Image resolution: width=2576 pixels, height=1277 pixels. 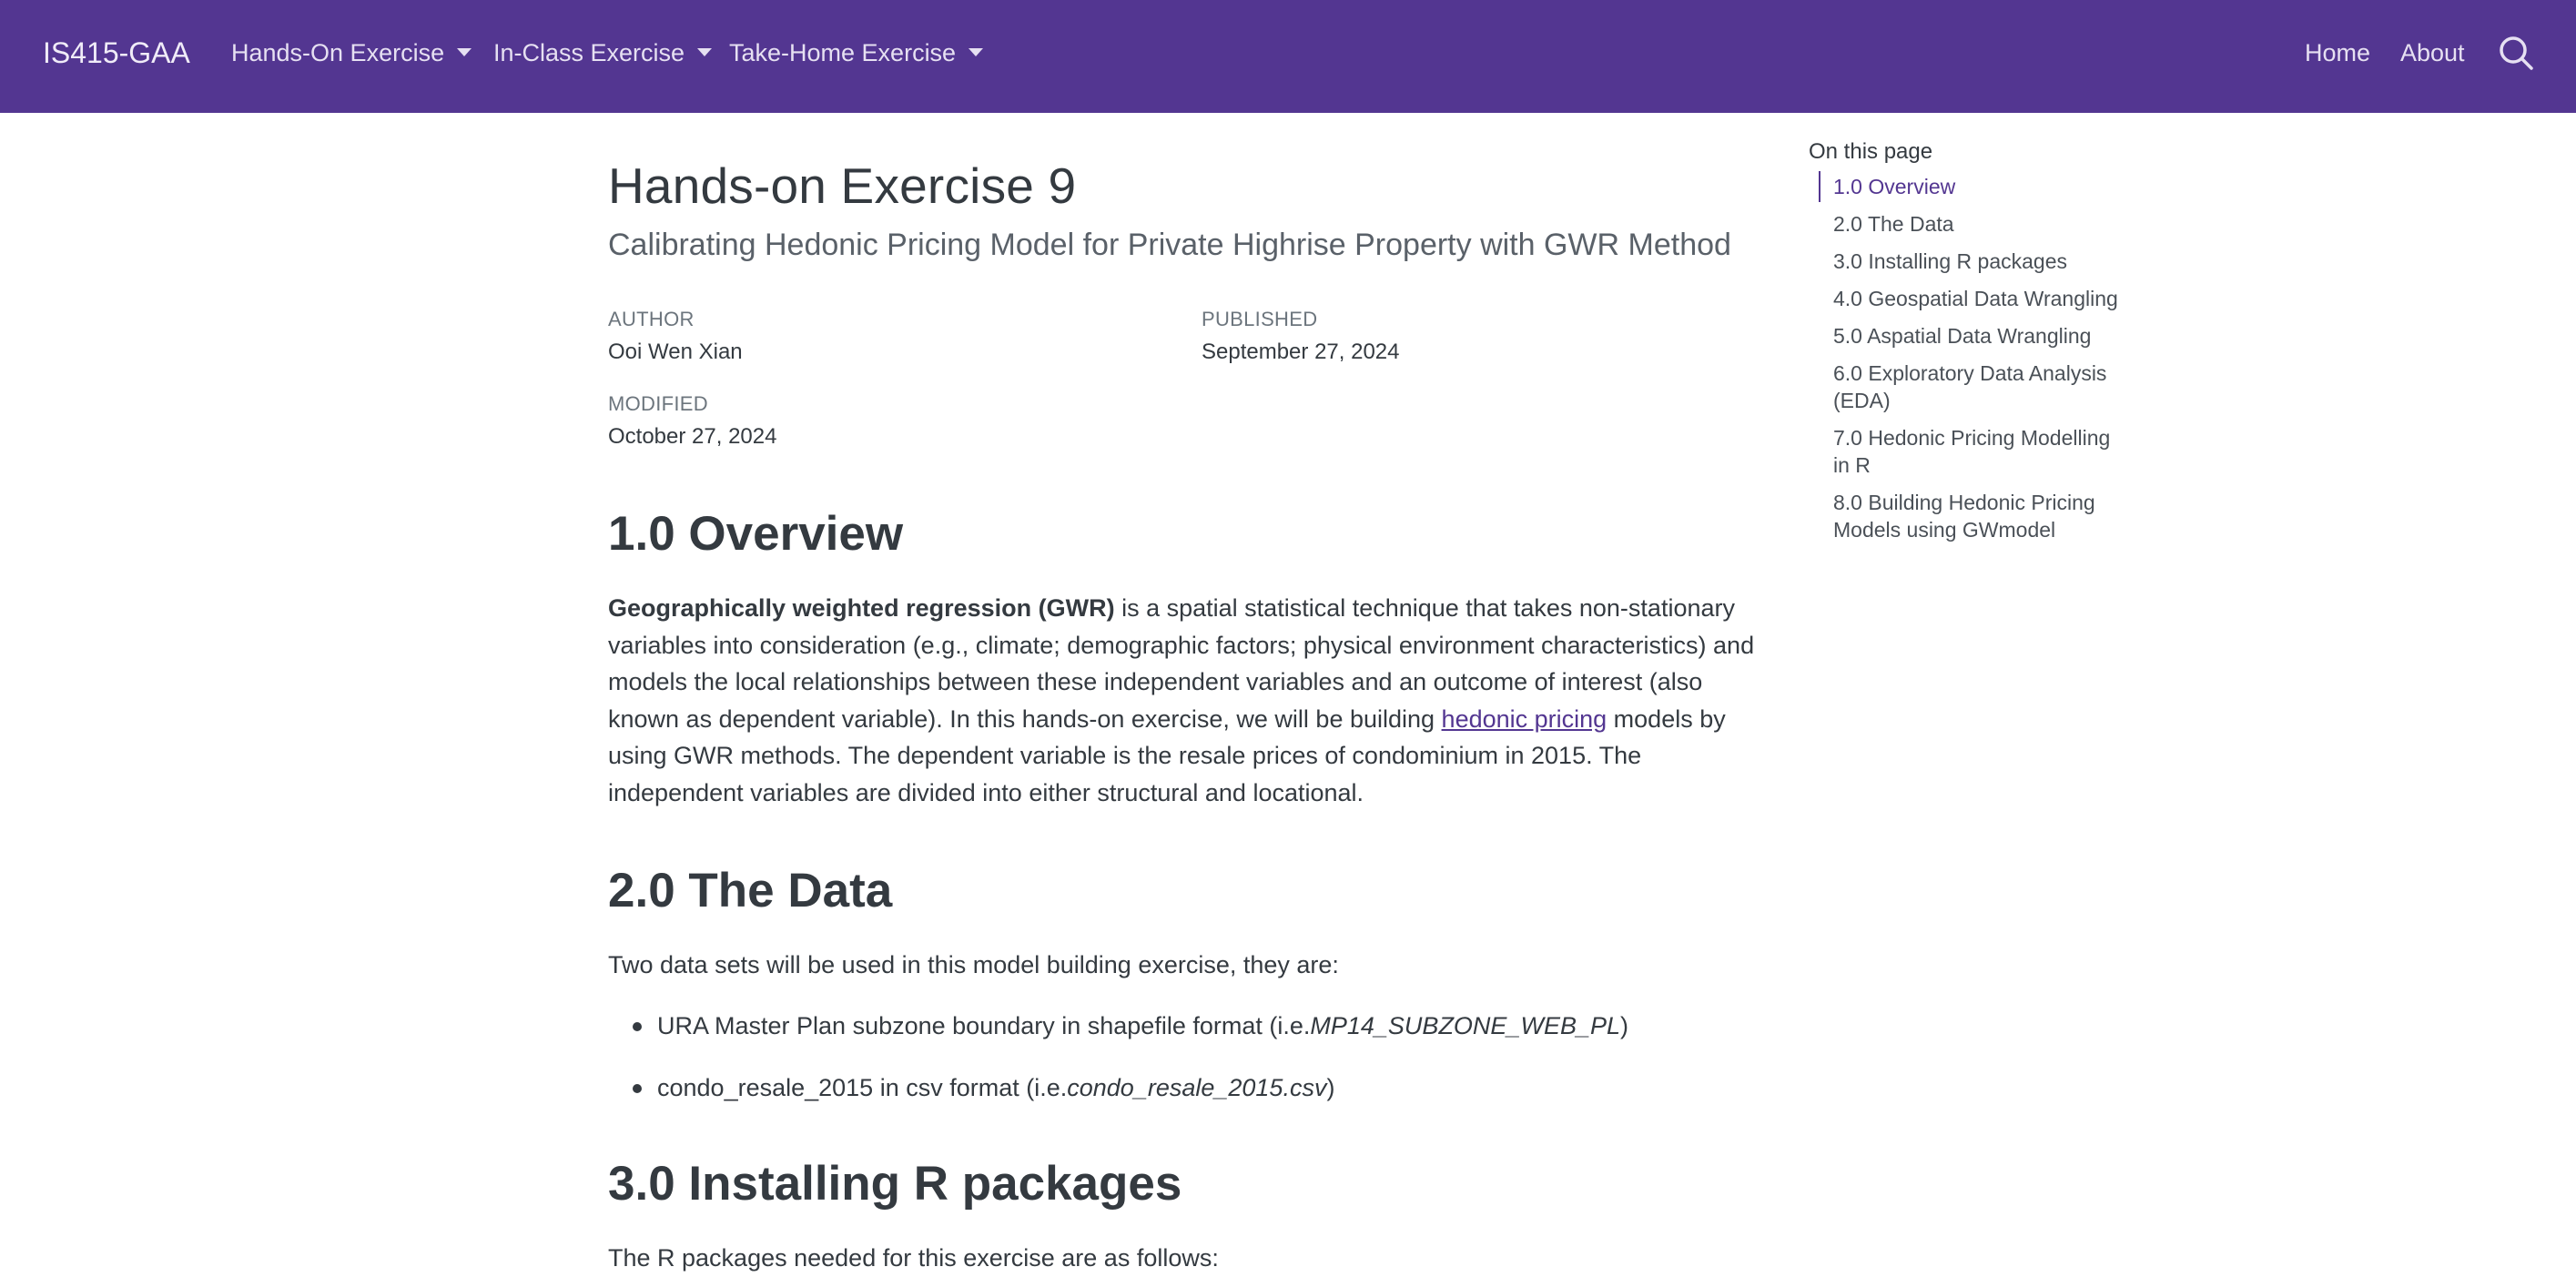 What do you see at coordinates (651, 319) in the screenshot?
I see `author-label: AUTHOR` at bounding box center [651, 319].